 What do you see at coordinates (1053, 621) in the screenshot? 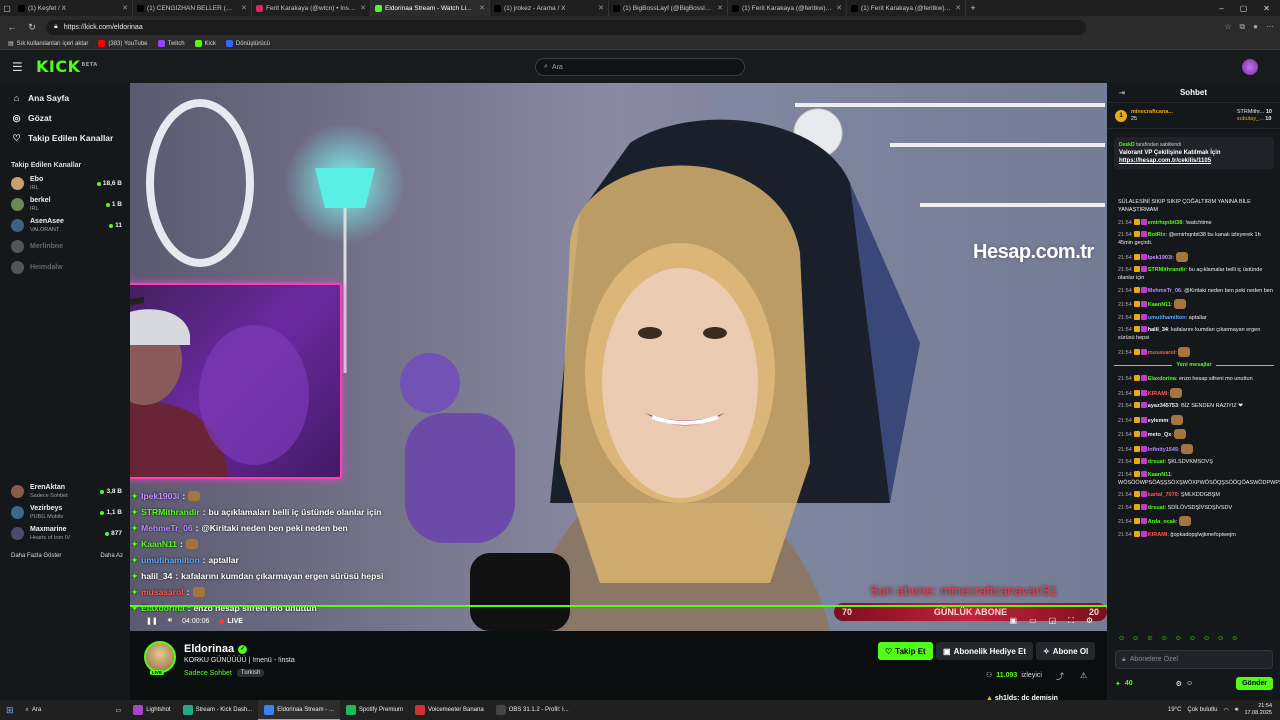
I see `pip-icon: ◲` at bounding box center [1053, 621].